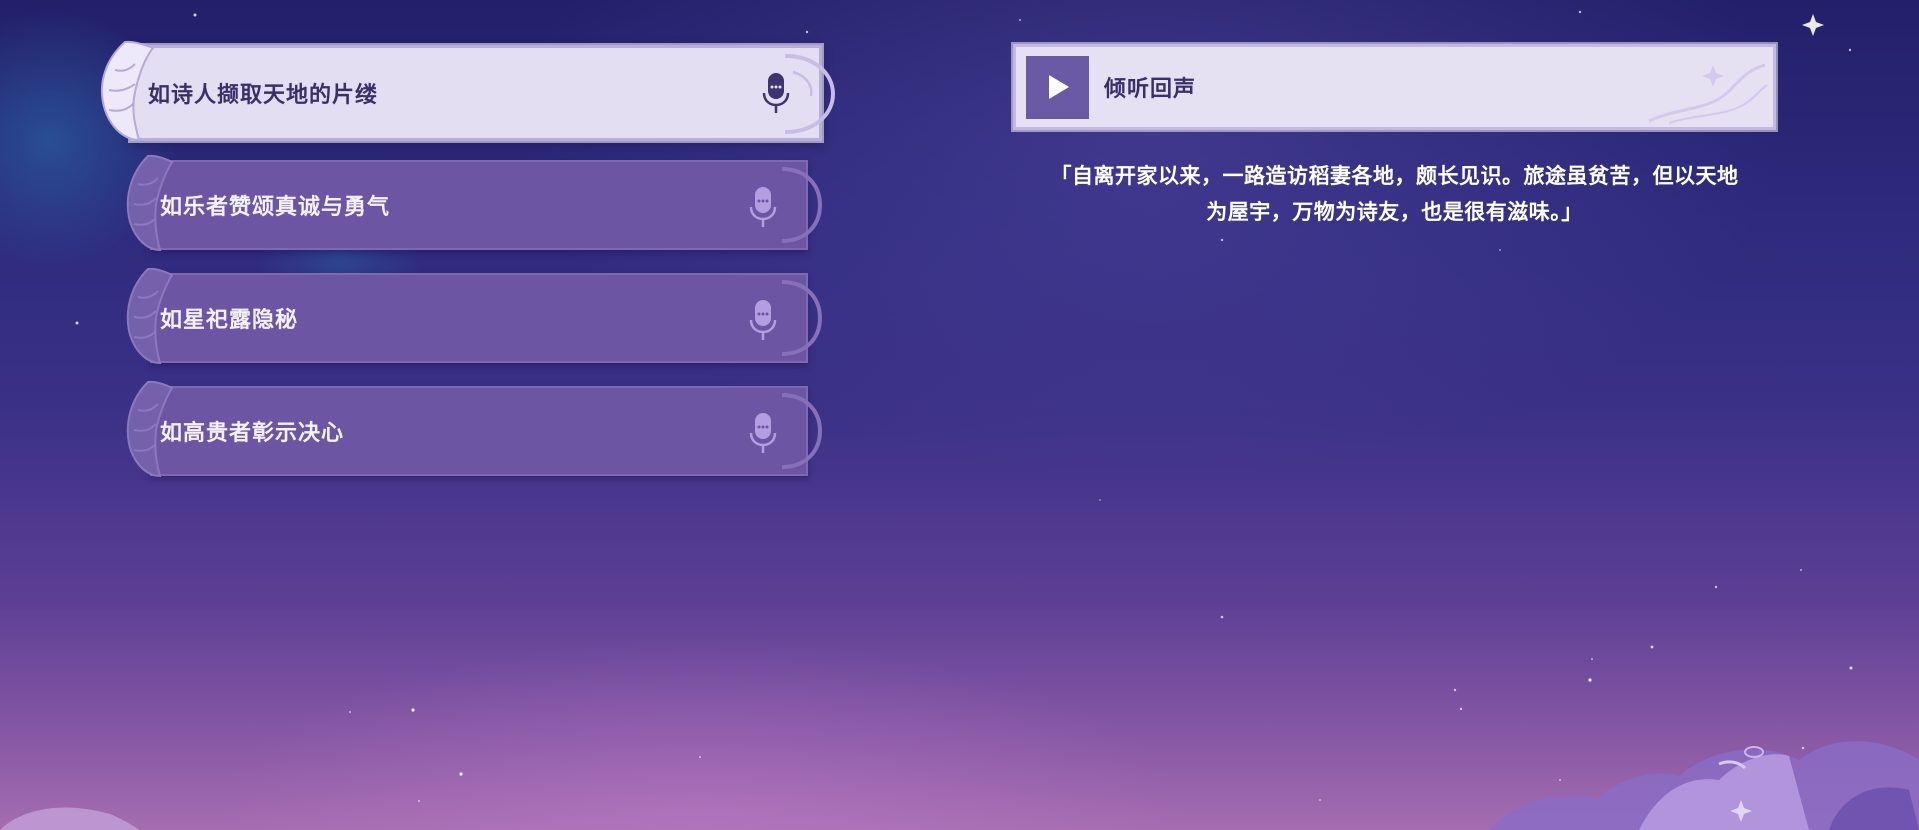  I want to click on voice-option-3: 如星祀露隐秘, so click(474, 316).